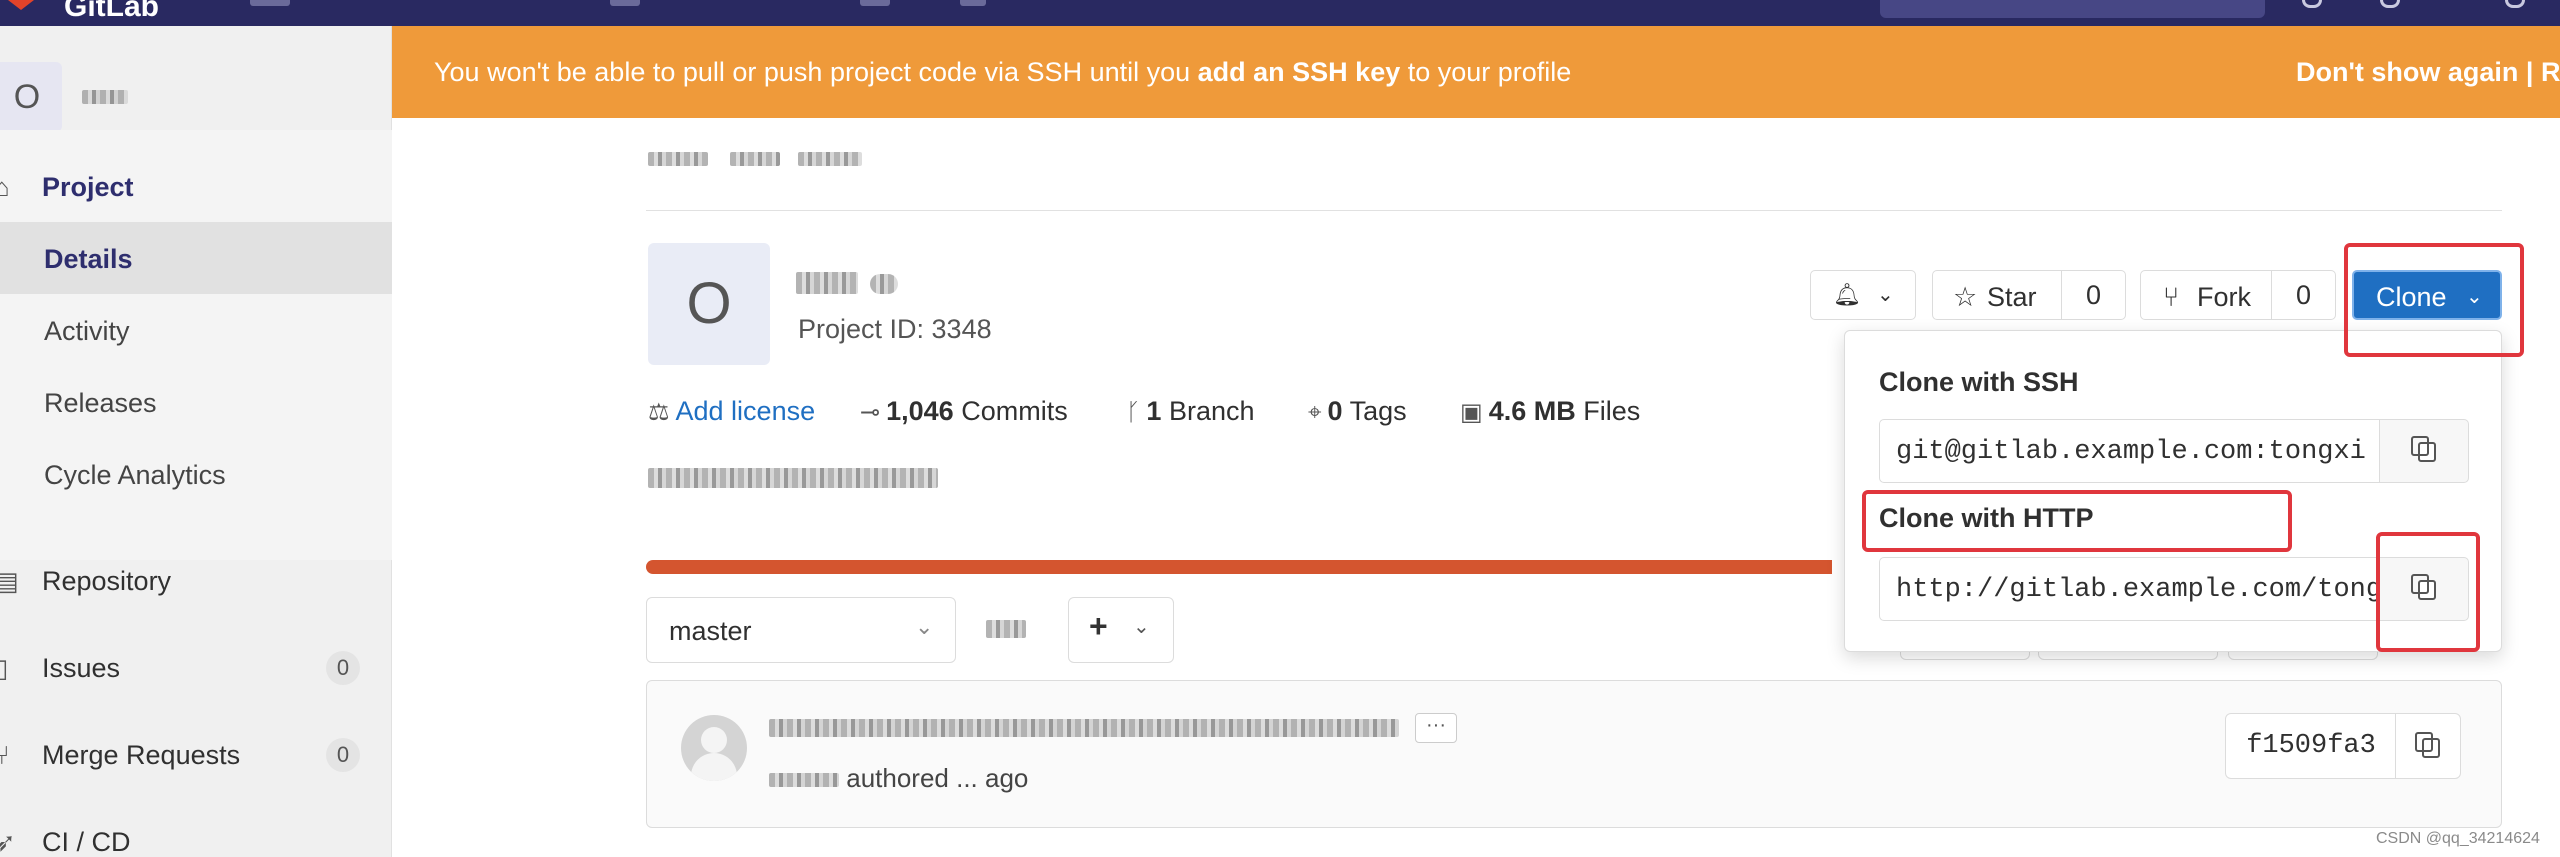  What do you see at coordinates (31, 97) in the screenshot?
I see `sidebar-project-avatar: O` at bounding box center [31, 97].